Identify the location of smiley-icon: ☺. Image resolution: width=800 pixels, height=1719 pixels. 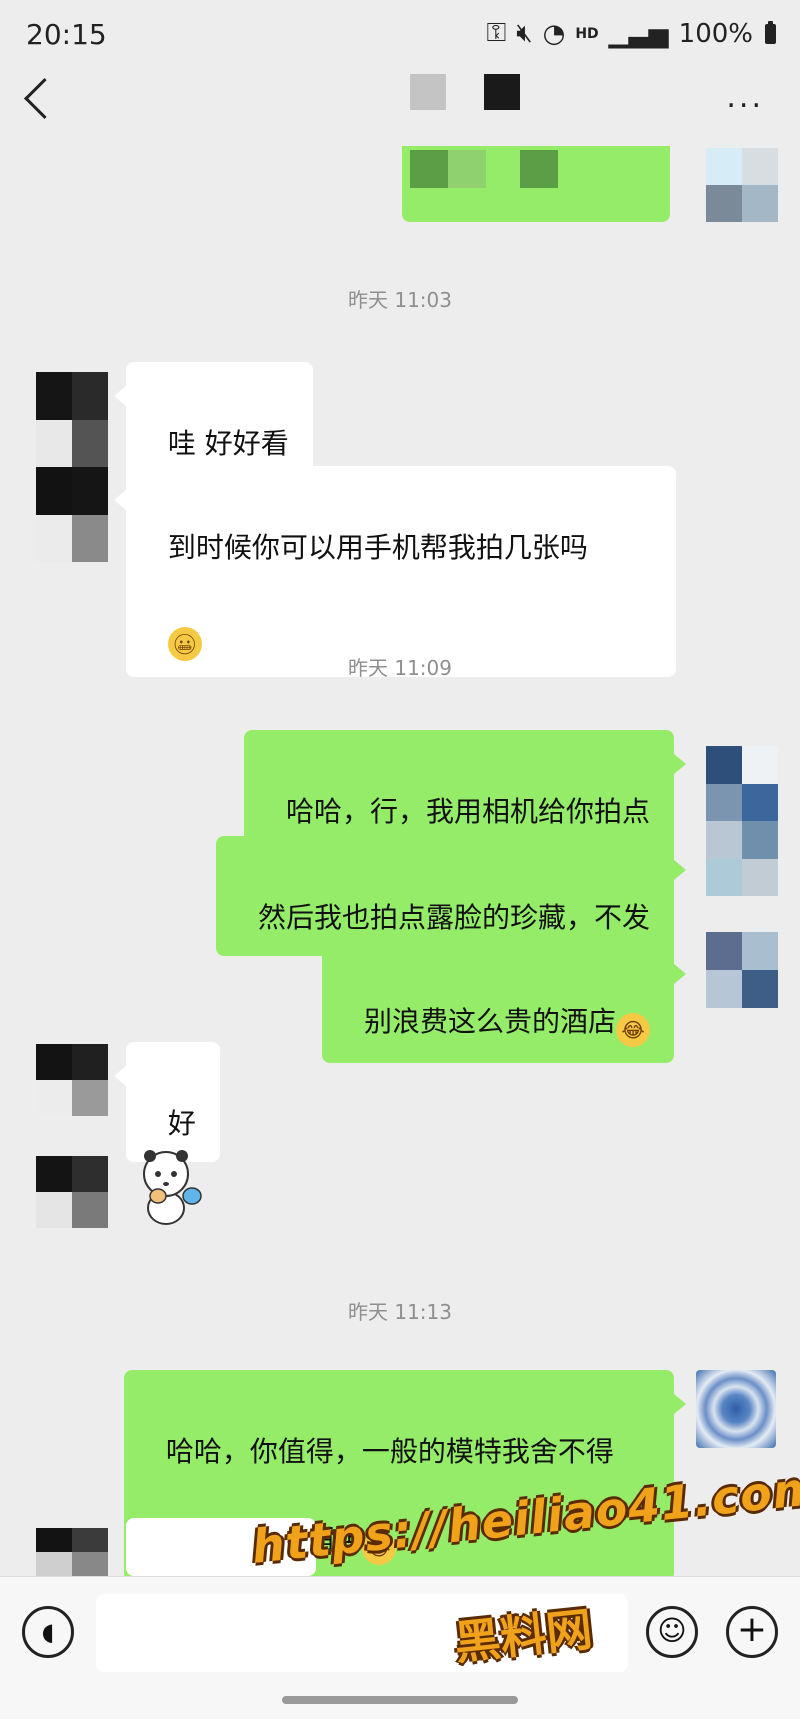
(672, 1630).